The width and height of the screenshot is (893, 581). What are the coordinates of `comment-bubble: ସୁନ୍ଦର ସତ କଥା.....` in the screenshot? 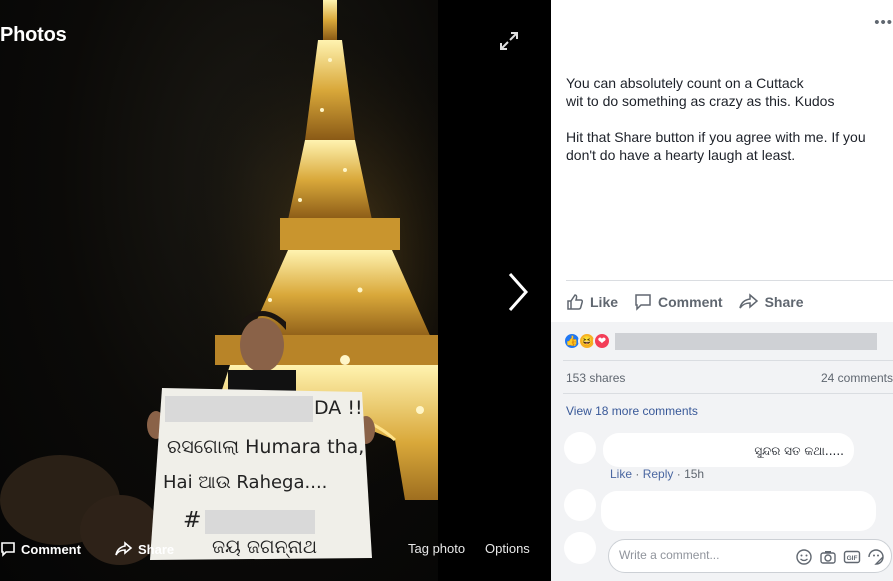 It's located at (728, 450).